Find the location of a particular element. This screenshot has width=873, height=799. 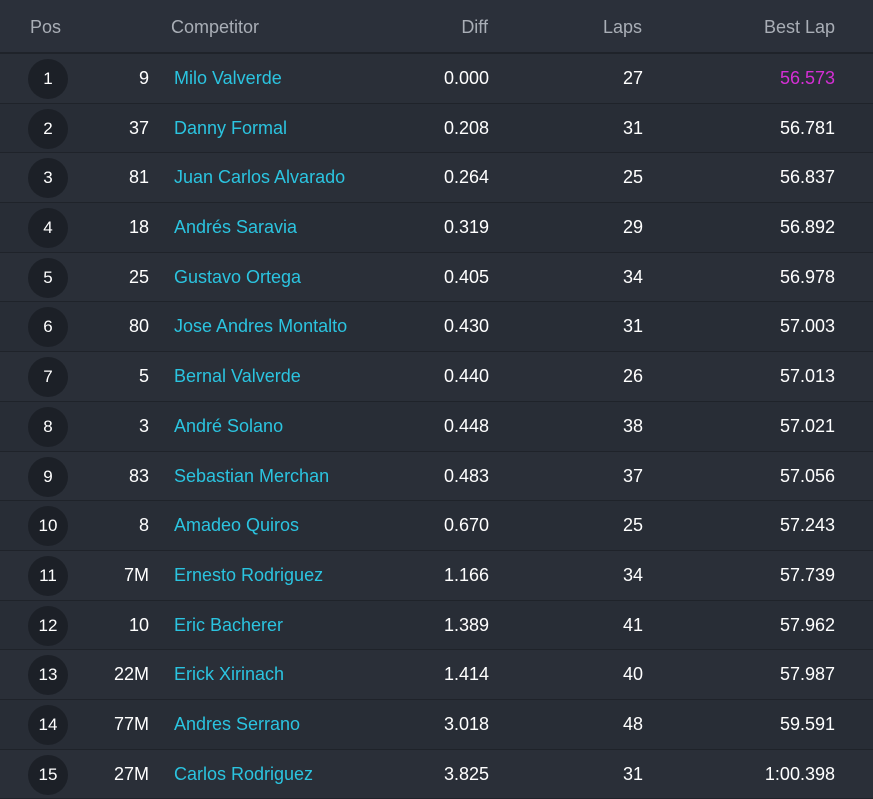

best-lap-value: 59.591 is located at coordinates (807, 723).